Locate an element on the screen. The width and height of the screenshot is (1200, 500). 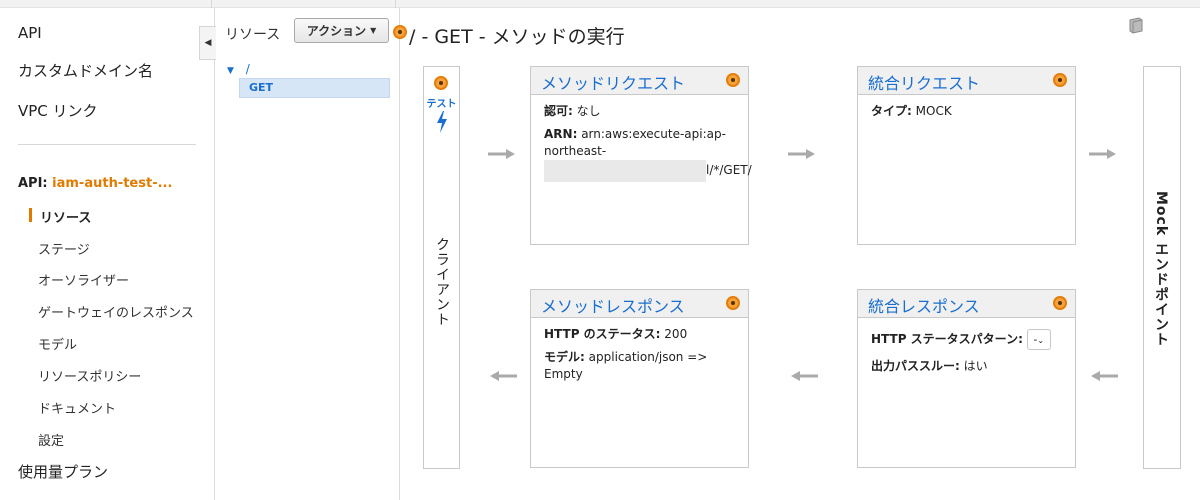
resources-title: リソース is located at coordinates (253, 35).